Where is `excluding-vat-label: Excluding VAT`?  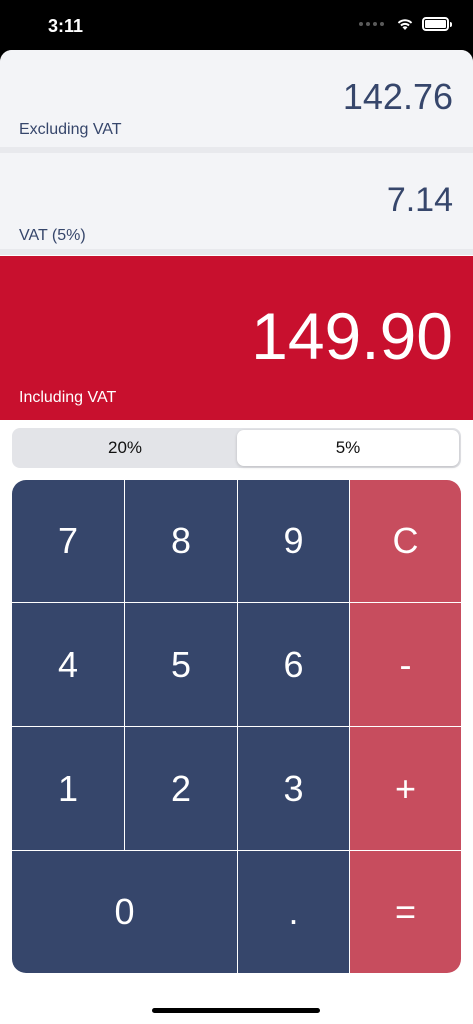 excluding-vat-label: Excluding VAT is located at coordinates (70, 129).